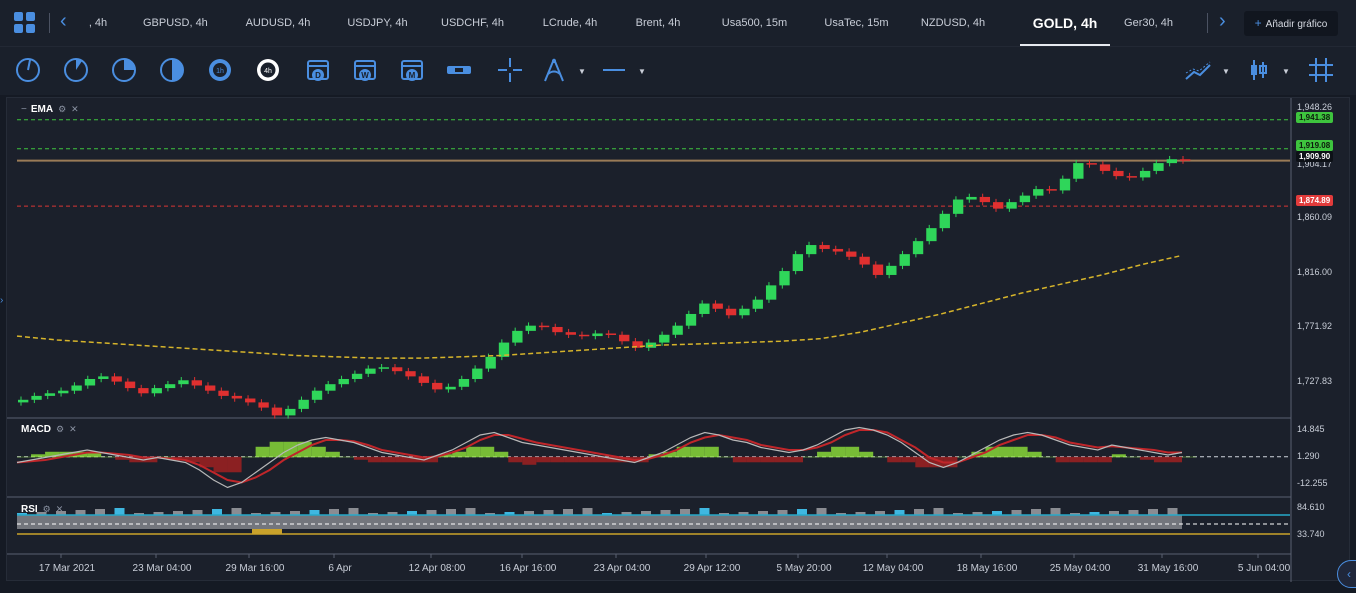 The height and width of the screenshot is (593, 1356). What do you see at coordinates (49, 429) in the screenshot?
I see `macd-panel-label: MACD ⚙ ✕` at bounding box center [49, 429].